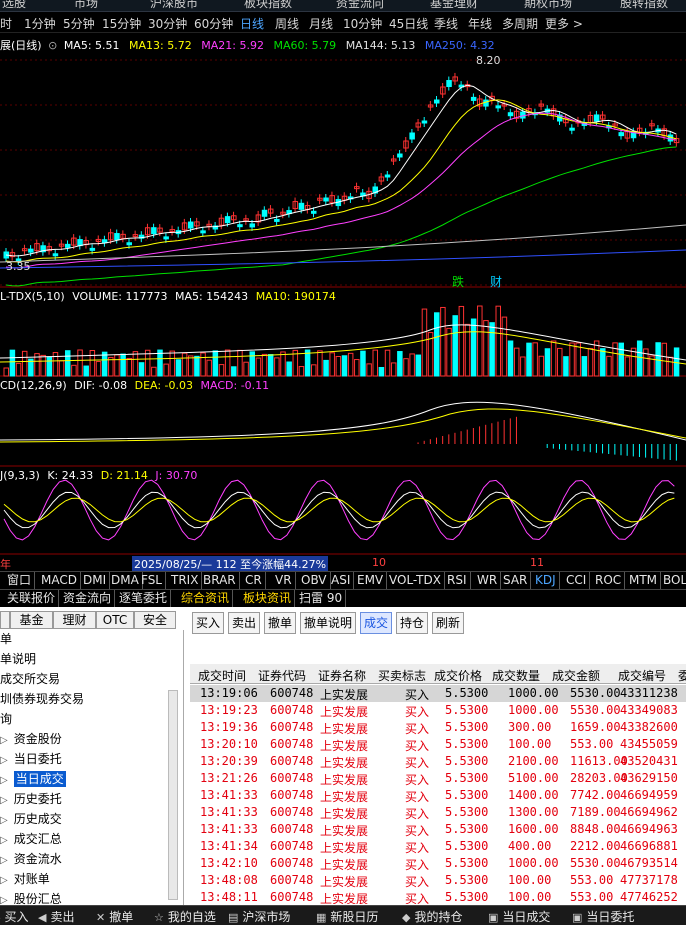 The width and height of the screenshot is (686, 925). Describe the element at coordinates (18, 659) in the screenshot. I see `tree-item: 单说明` at that location.